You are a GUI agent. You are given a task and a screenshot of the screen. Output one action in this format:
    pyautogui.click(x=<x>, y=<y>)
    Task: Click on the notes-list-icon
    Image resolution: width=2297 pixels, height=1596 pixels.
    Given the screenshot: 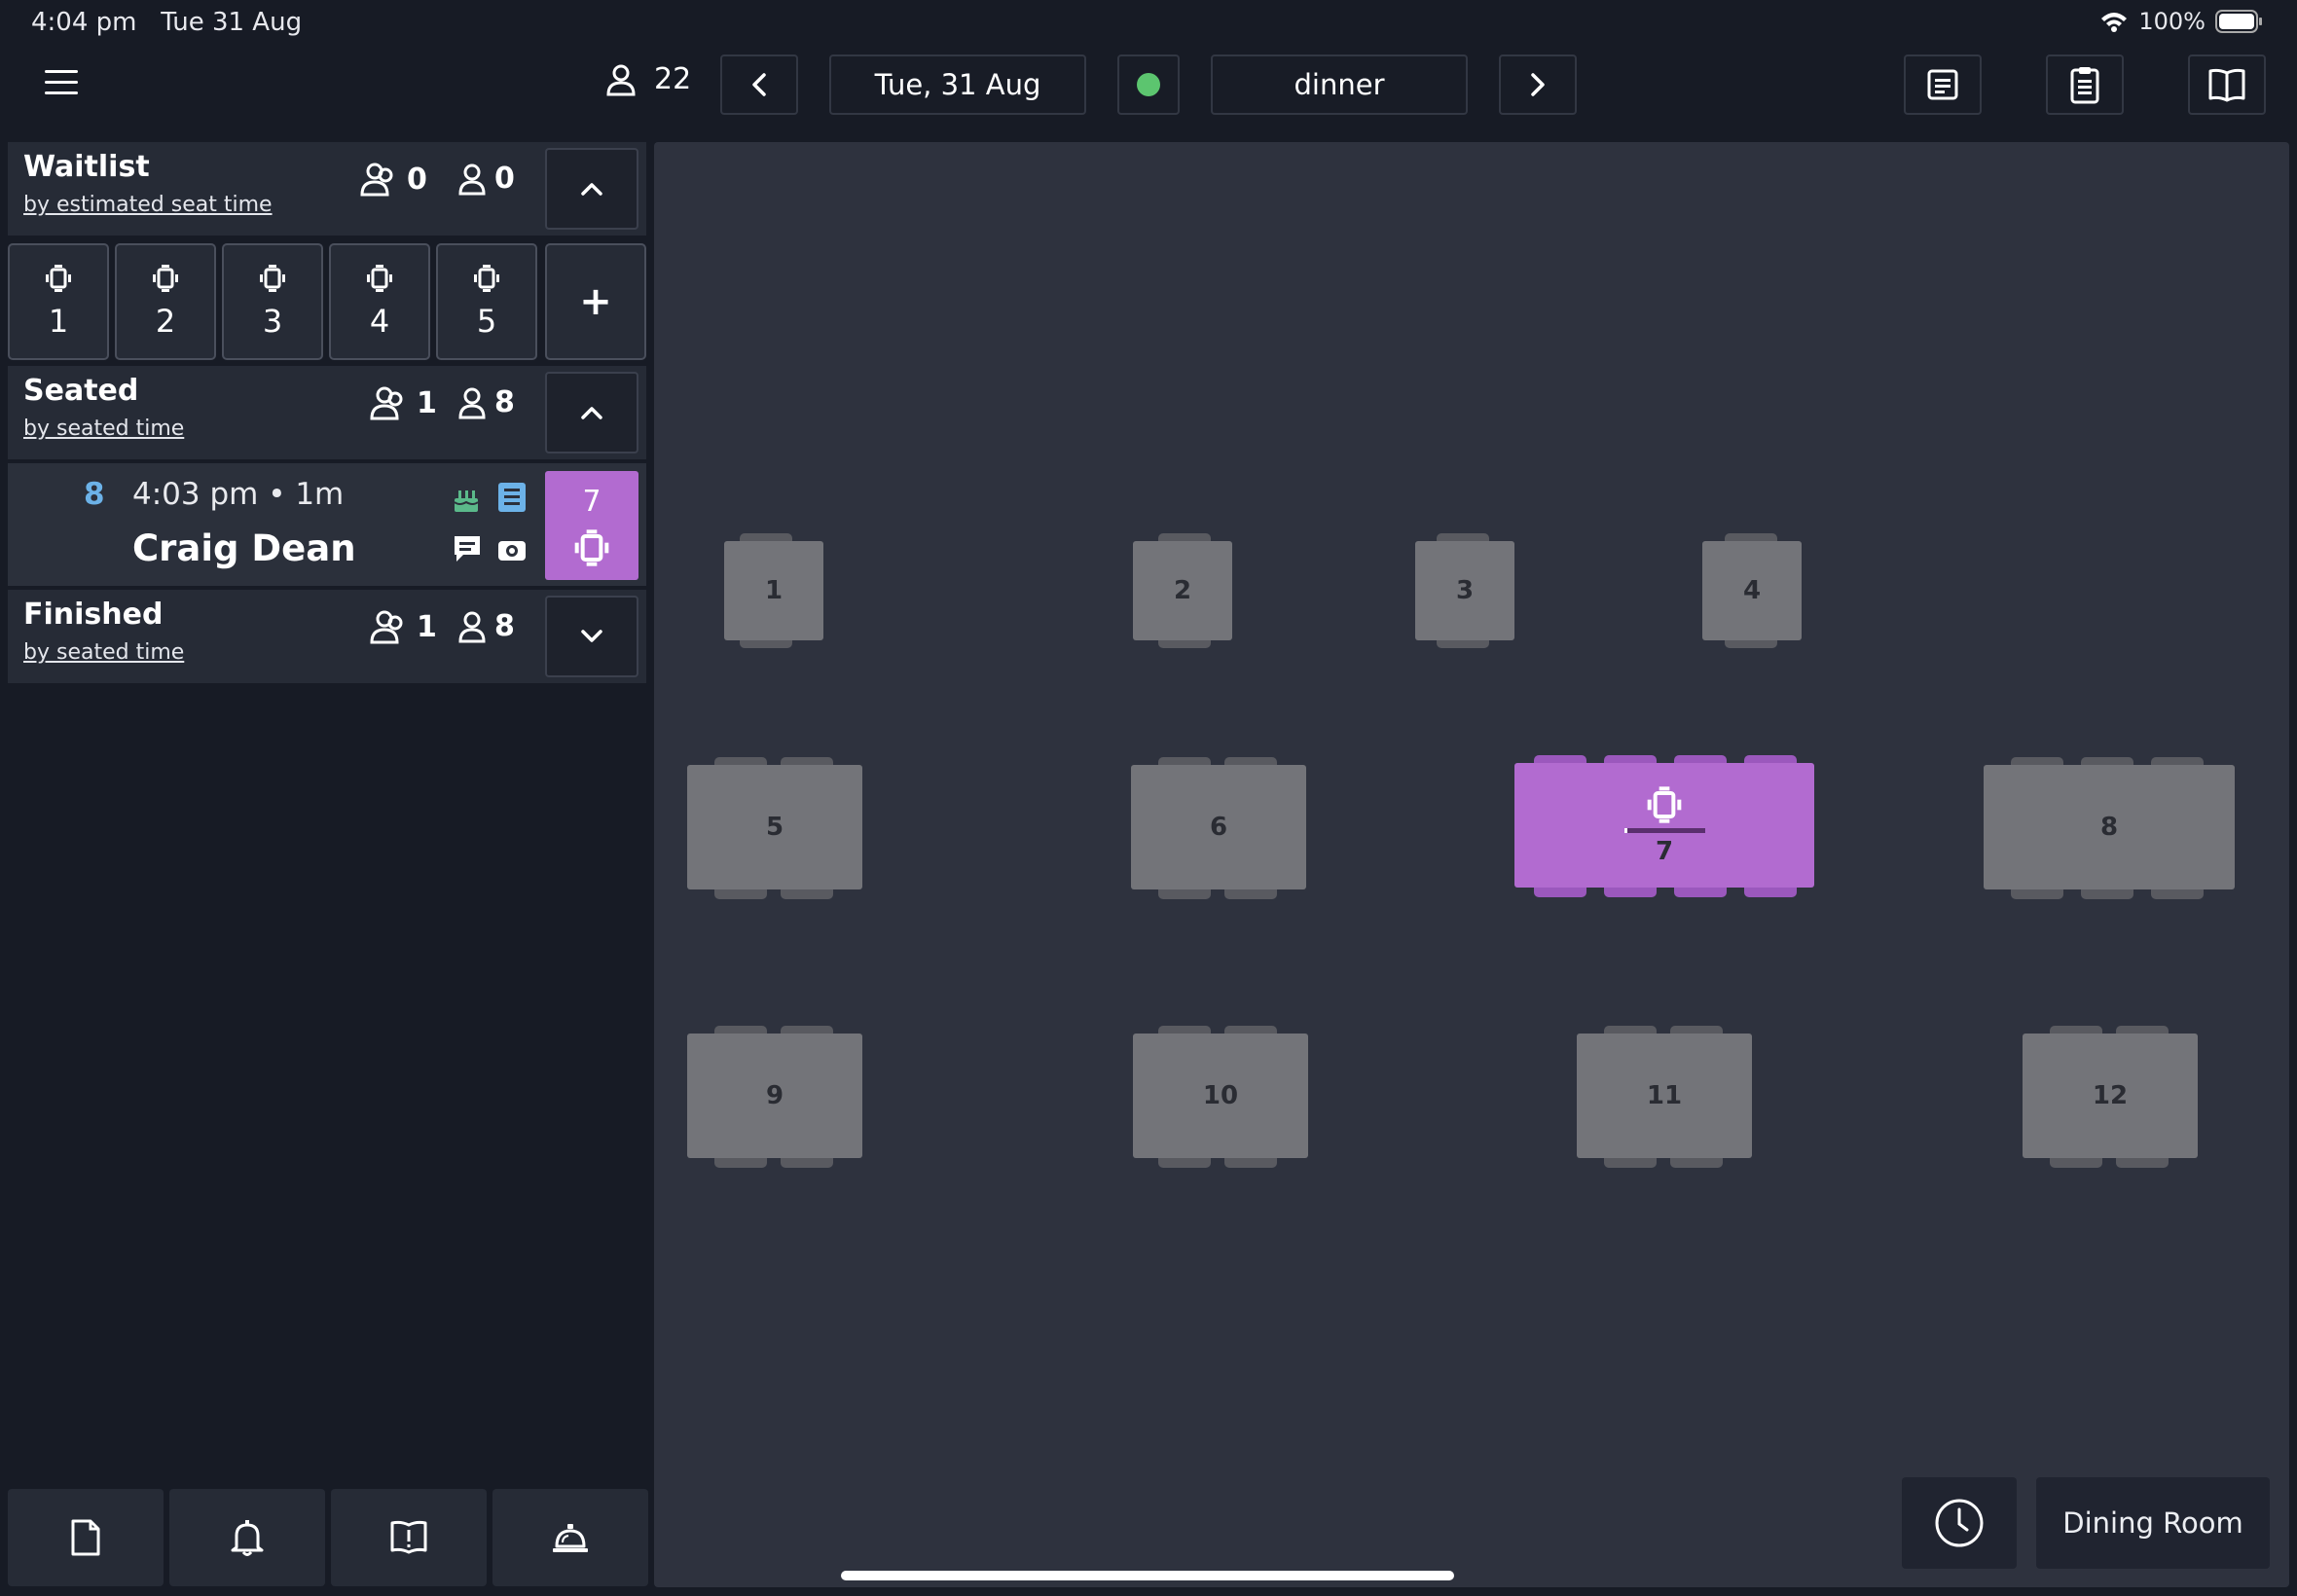 What is the action you would take?
    pyautogui.click(x=512, y=498)
    